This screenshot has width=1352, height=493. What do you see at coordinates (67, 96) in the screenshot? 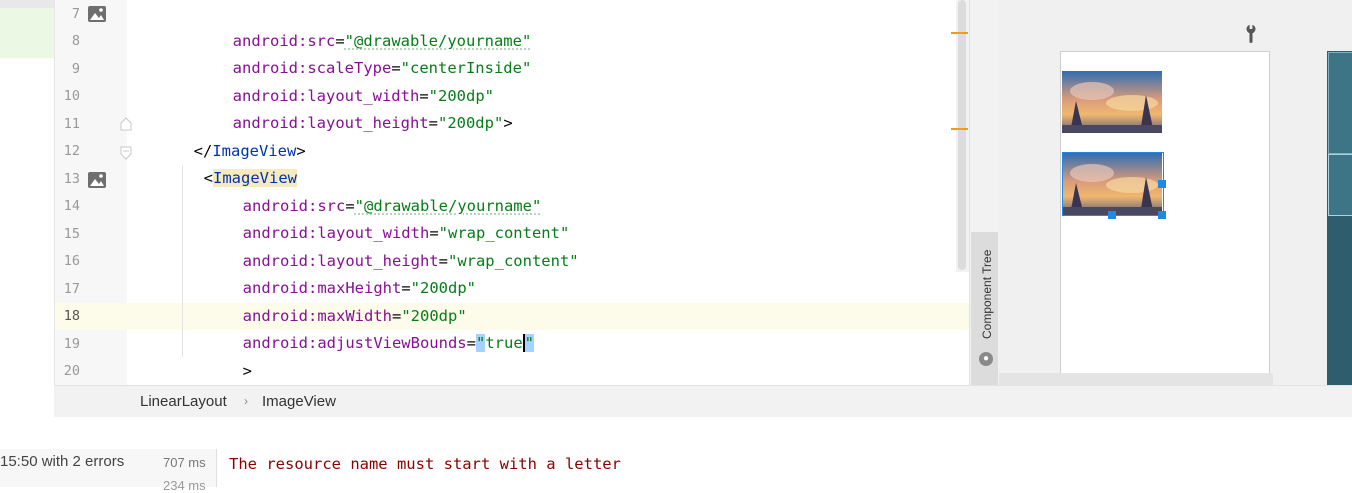
I see `line-number: 10` at bounding box center [67, 96].